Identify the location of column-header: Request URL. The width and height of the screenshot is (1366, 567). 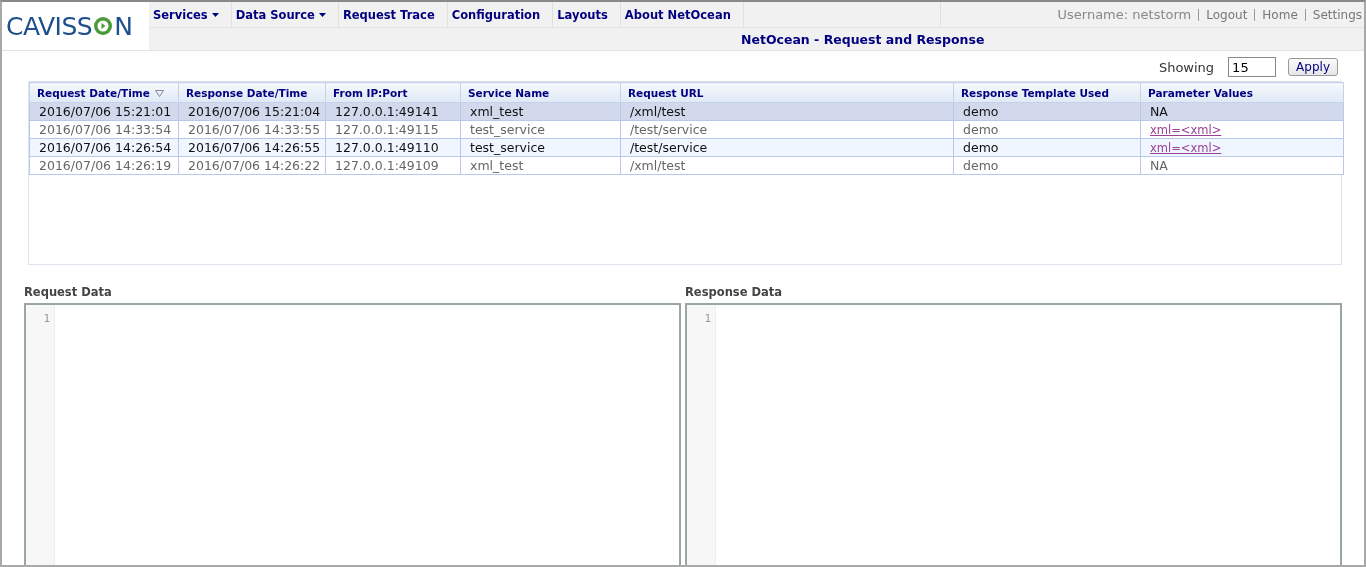
(787, 92).